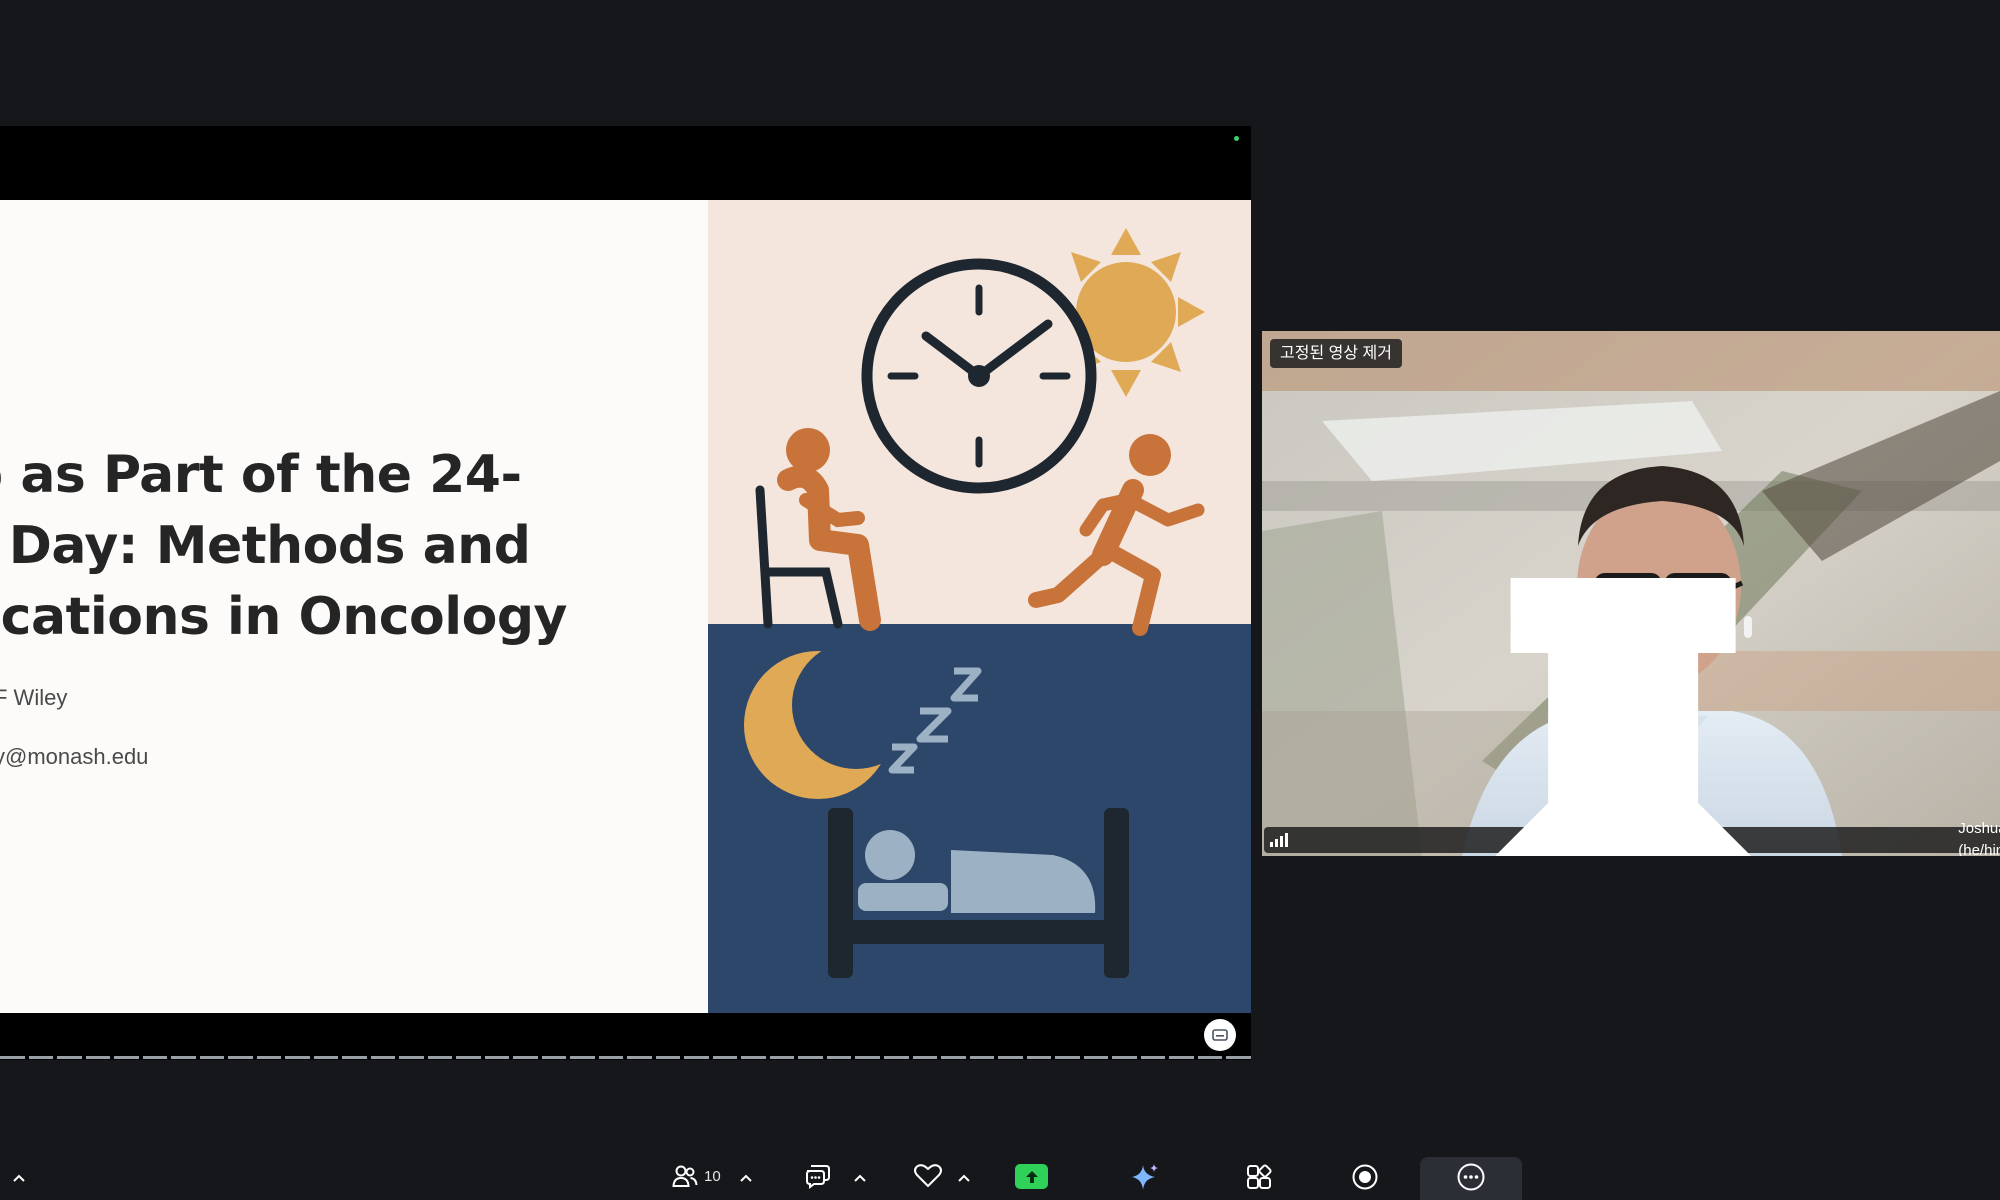 The width and height of the screenshot is (2000, 1200). I want to click on signal-icon, so click(1279, 840).